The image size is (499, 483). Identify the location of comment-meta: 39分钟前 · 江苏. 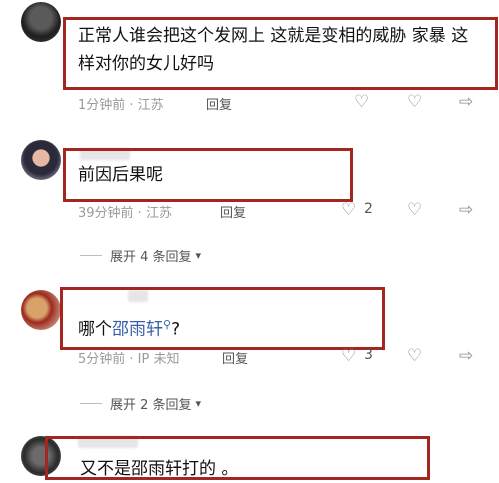
(125, 213).